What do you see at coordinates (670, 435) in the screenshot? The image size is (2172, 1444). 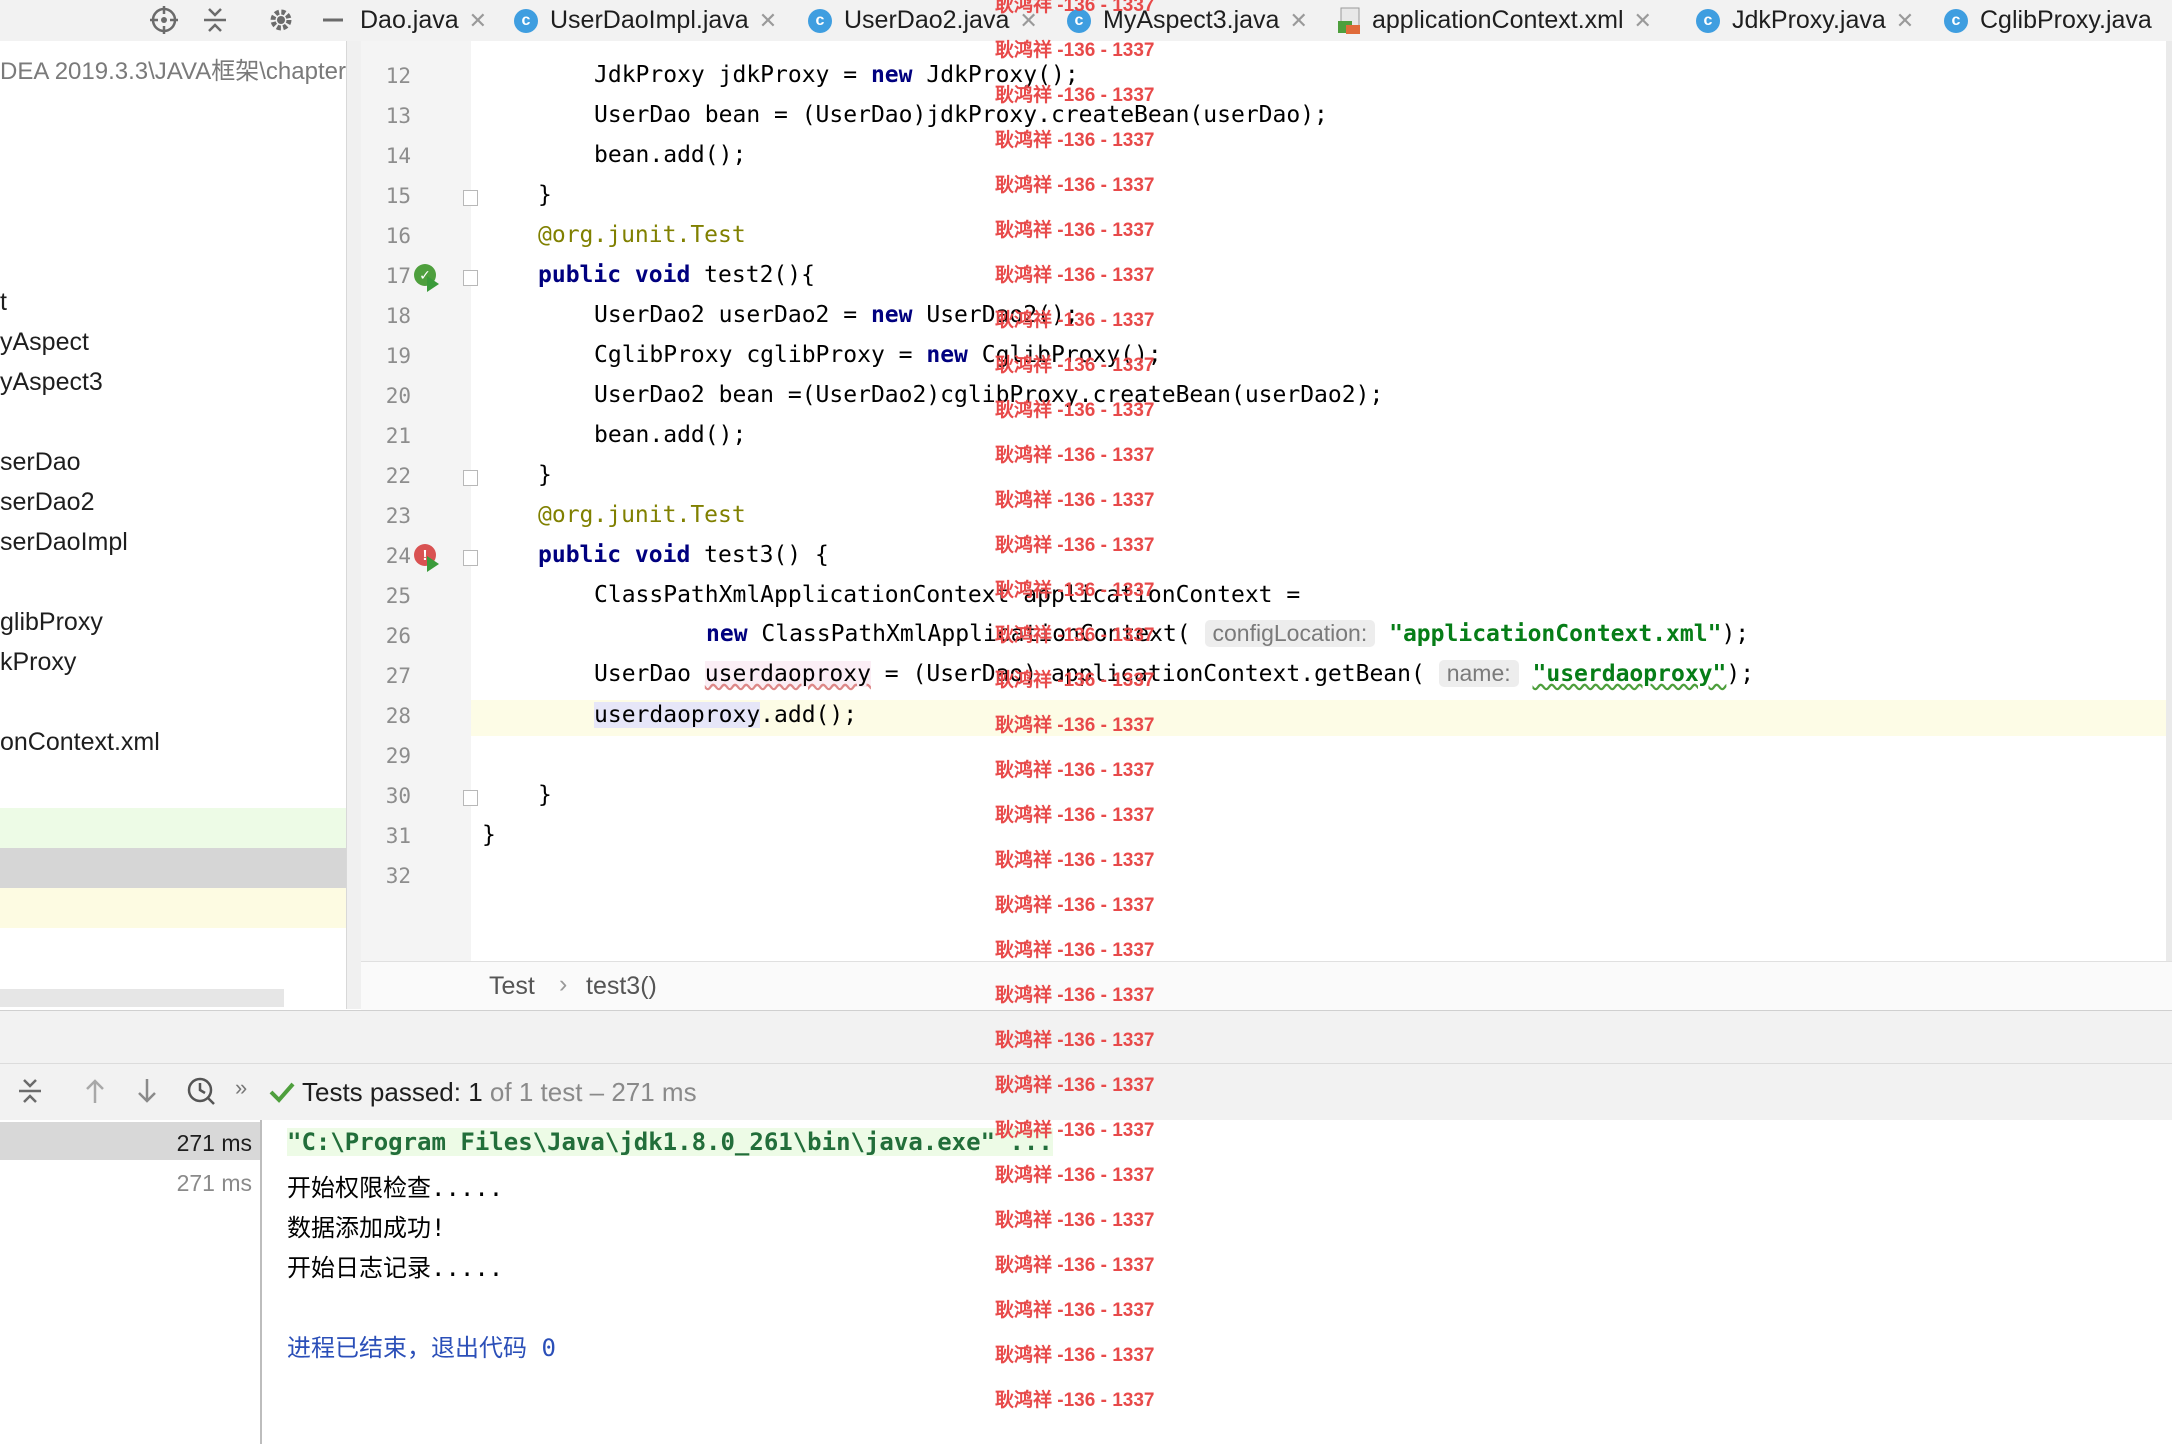 I see `code-line: bean.add();` at bounding box center [670, 435].